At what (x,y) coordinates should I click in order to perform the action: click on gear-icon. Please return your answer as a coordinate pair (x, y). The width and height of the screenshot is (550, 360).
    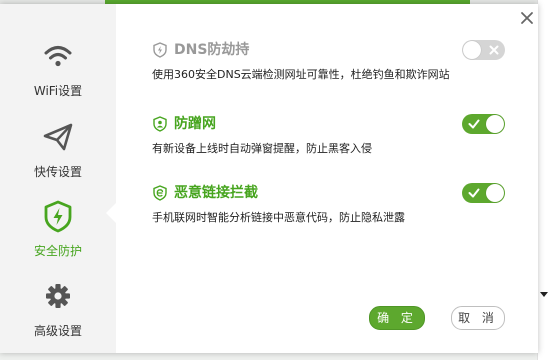
    Looking at the image, I should click on (58, 296).